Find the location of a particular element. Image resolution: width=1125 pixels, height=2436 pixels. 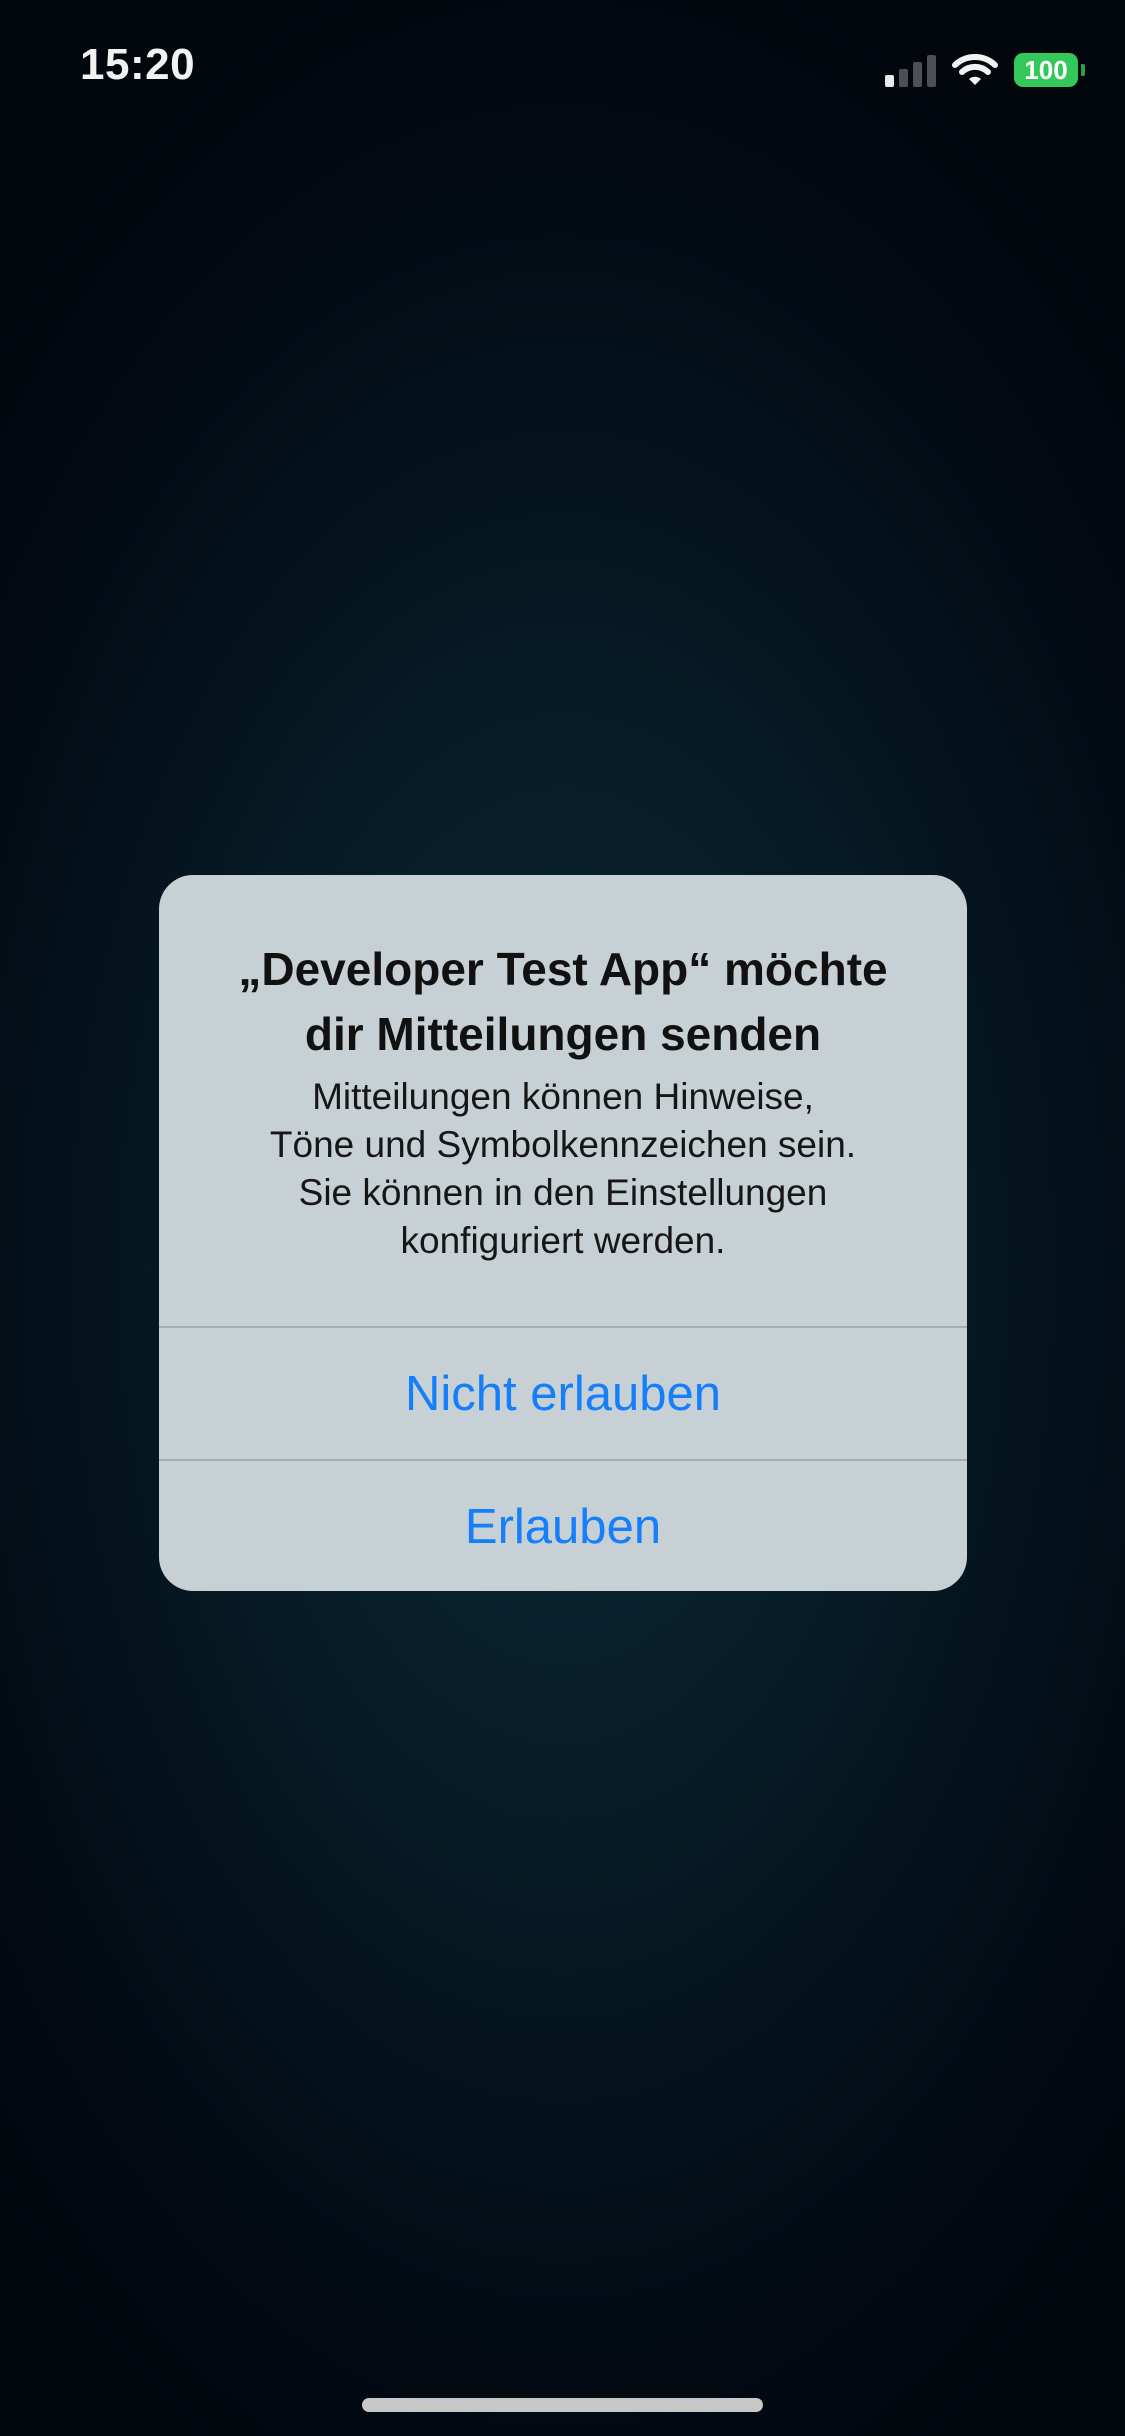

alert-message-line: konfiguriert werden. is located at coordinates (563, 1240).